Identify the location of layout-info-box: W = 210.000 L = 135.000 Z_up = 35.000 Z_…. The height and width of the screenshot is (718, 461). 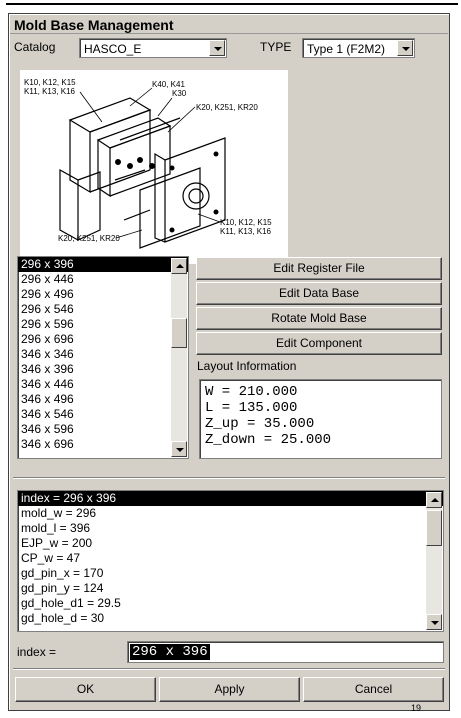
(320, 419).